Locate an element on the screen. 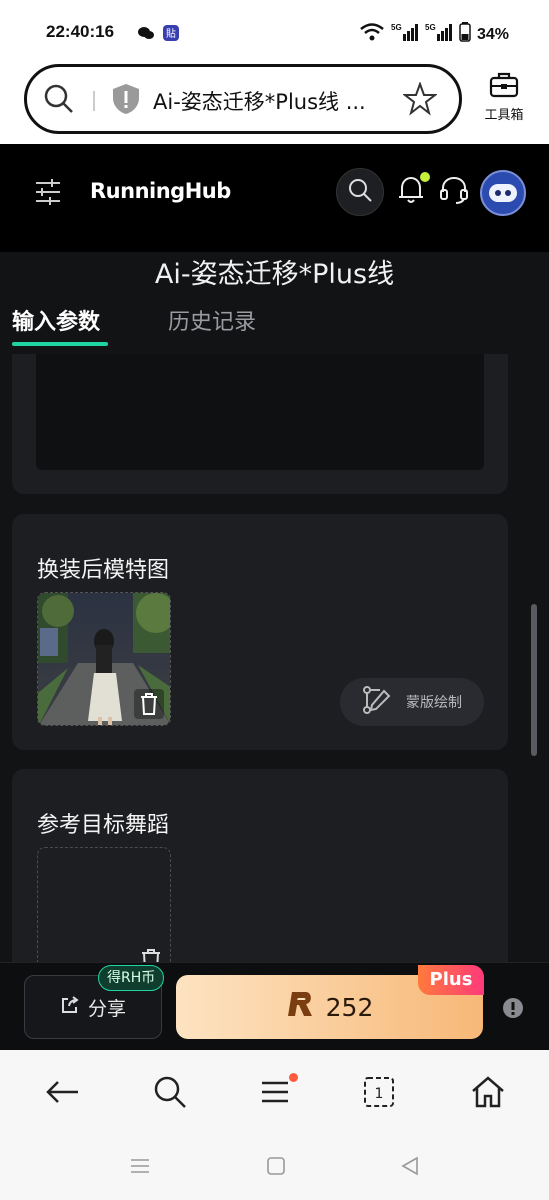  earn-coin-badge: 得RH币 is located at coordinates (131, 978).